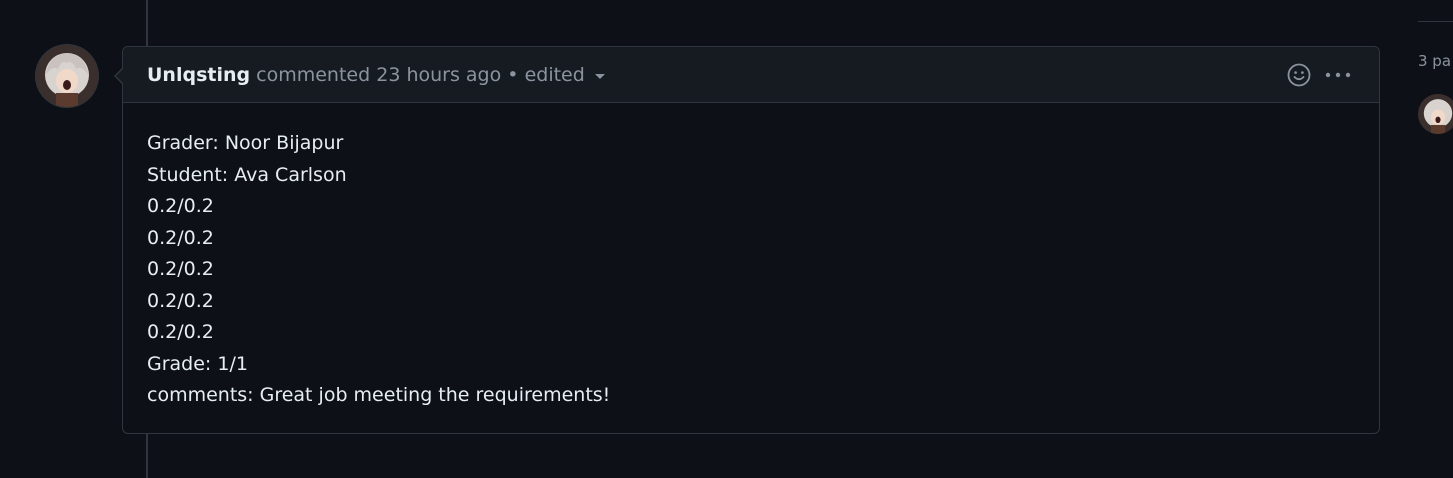 The height and width of the screenshot is (478, 1453). I want to click on kebab-horizontal-icon, so click(1338, 75).